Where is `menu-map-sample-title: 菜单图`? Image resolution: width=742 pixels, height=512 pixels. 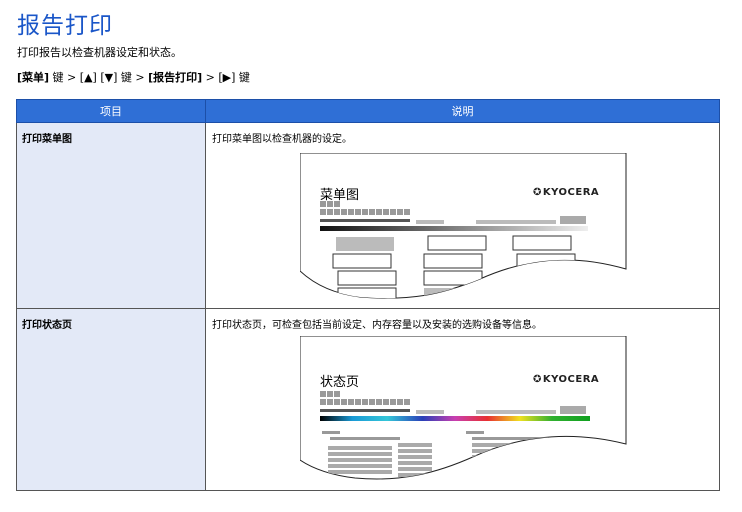 menu-map-sample-title: 菜单图 is located at coordinates (340, 195).